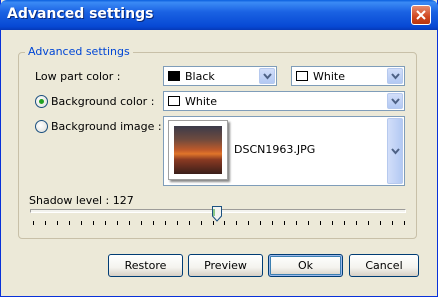  What do you see at coordinates (220, 76) in the screenshot?
I see `low-part-color-left-select: Black` at bounding box center [220, 76].